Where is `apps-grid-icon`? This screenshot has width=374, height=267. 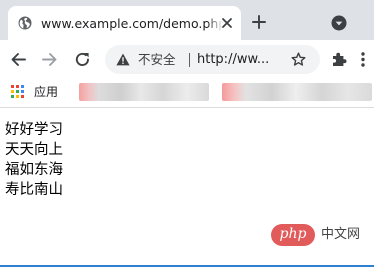 apps-grid-icon is located at coordinates (17, 91).